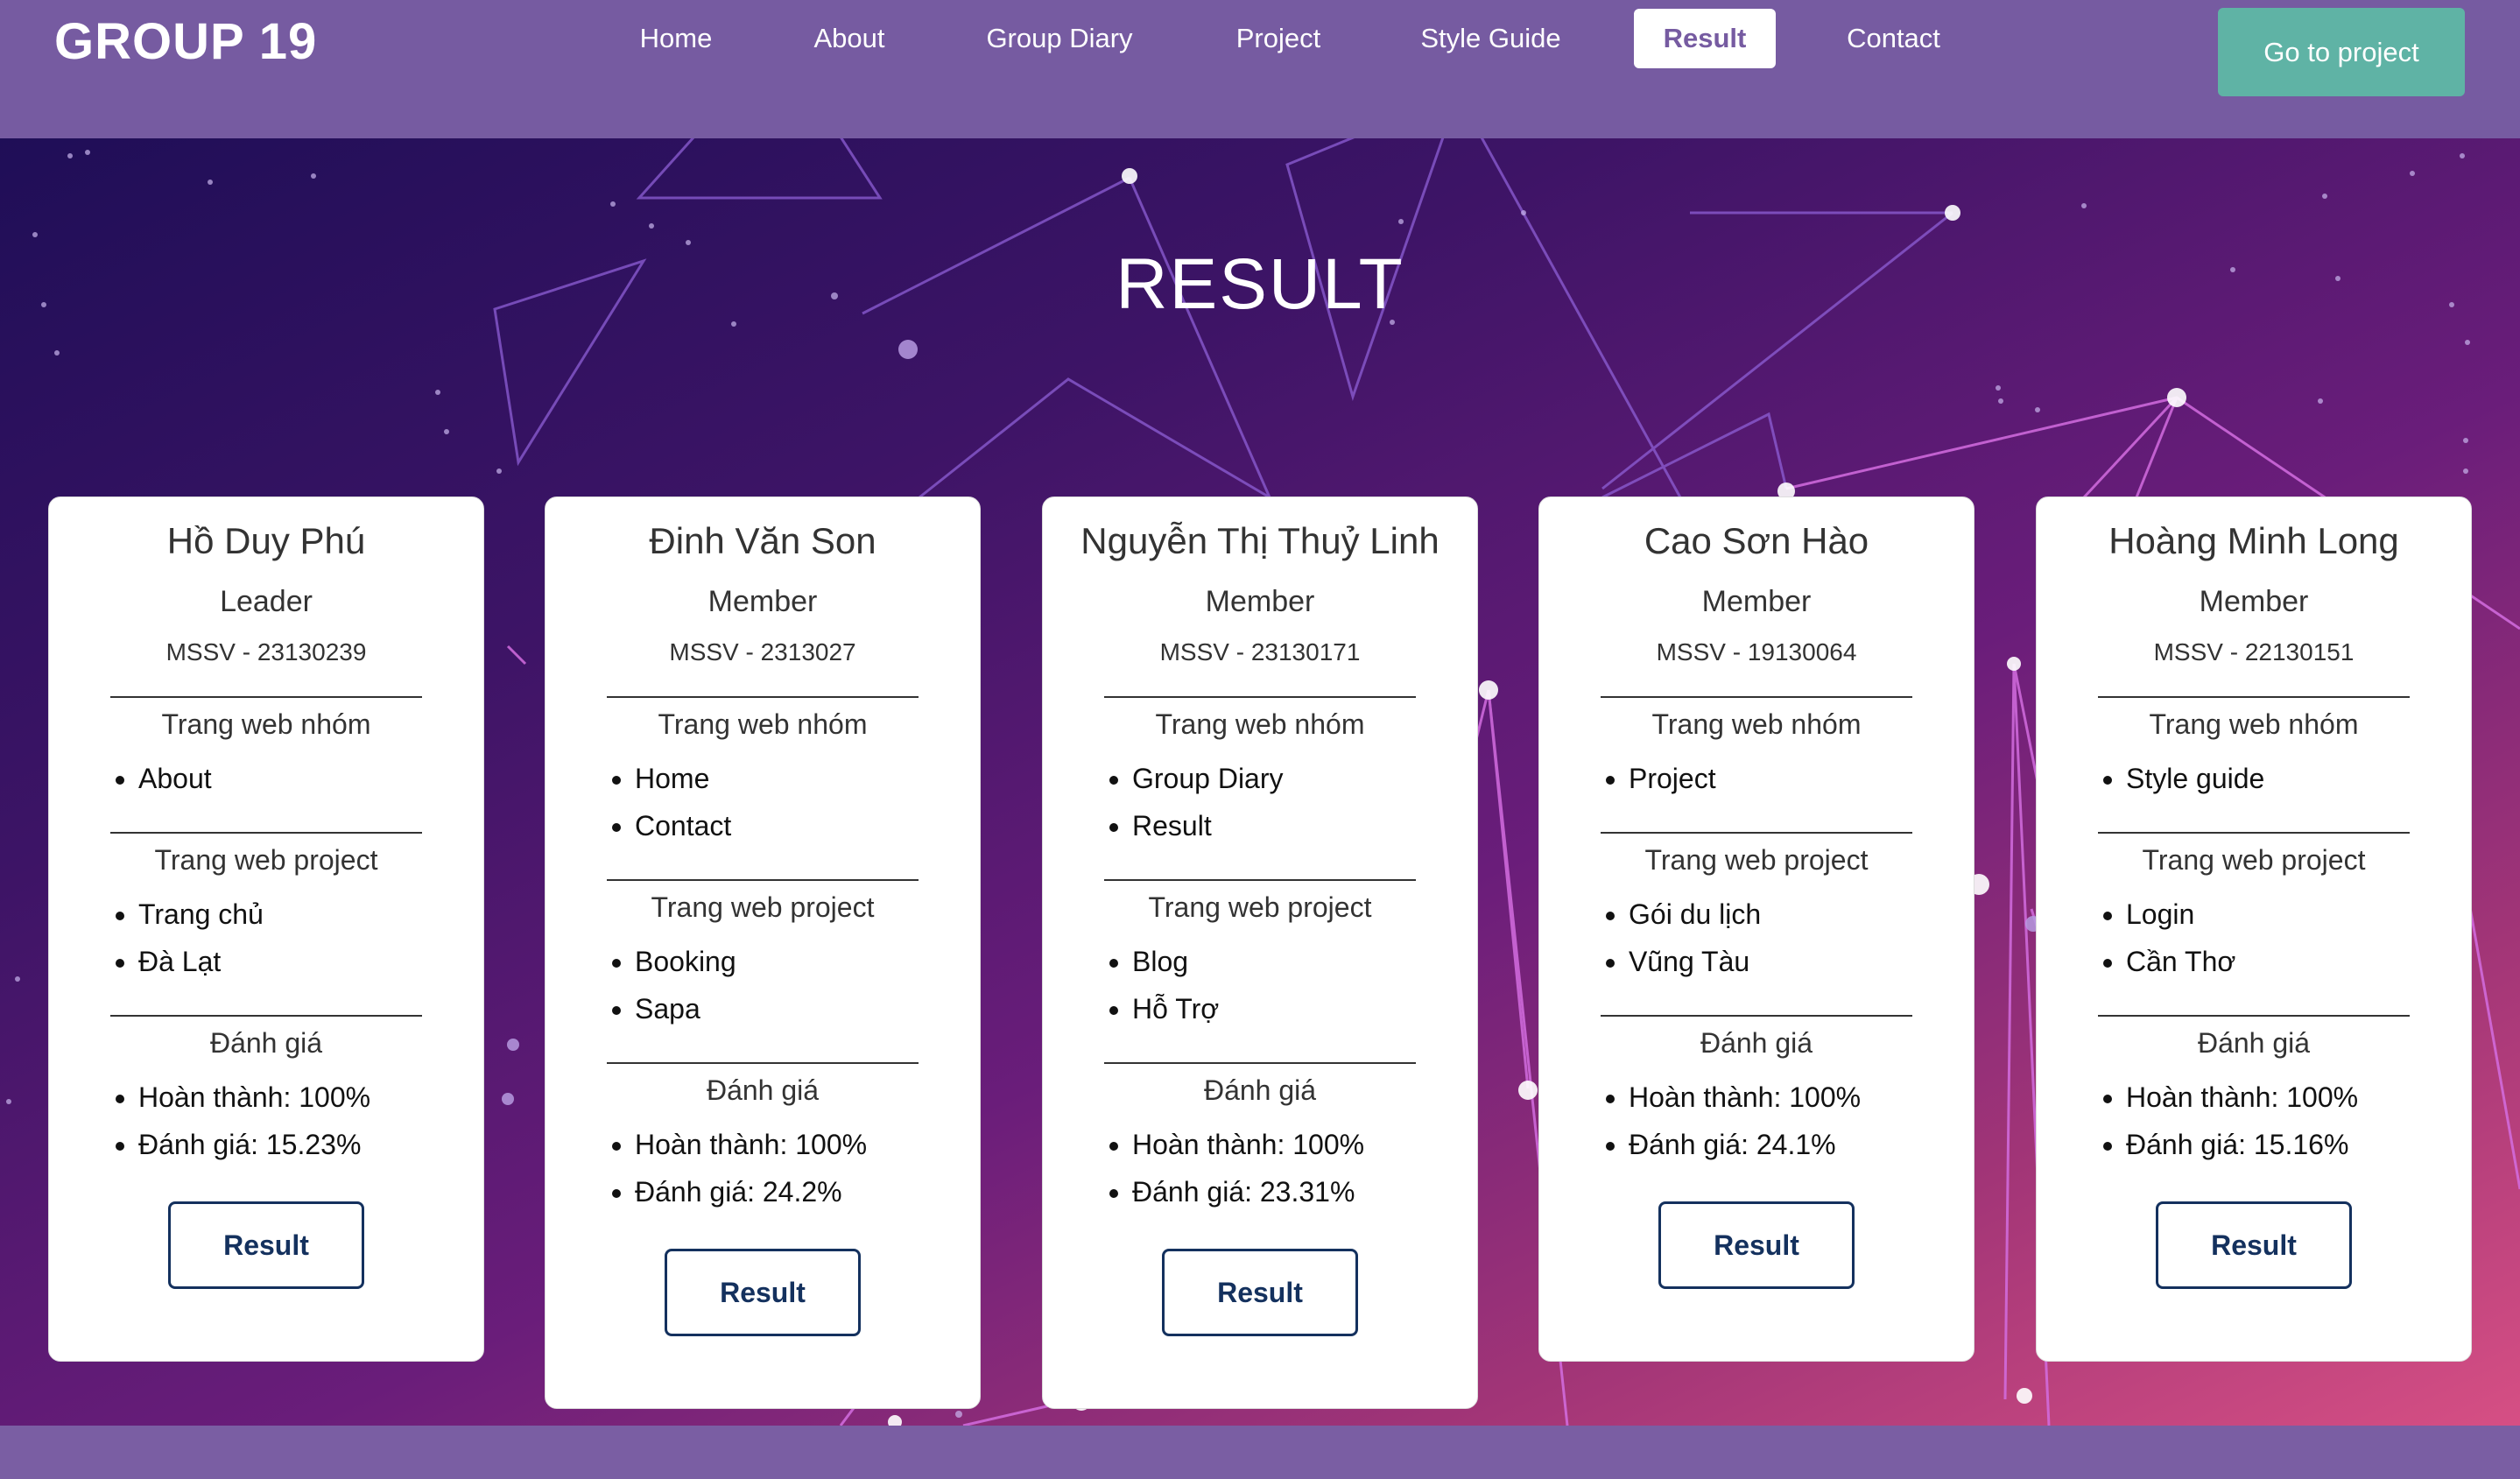 This screenshot has height=1479, width=2520. Describe the element at coordinates (2341, 52) in the screenshot. I see `go-to-project-button: Go to project` at that location.